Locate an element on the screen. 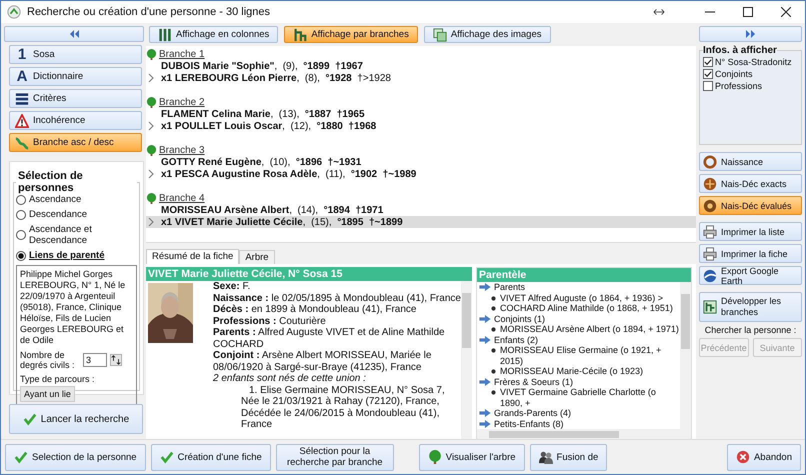 The width and height of the screenshot is (806, 475). view-button: Affichage par branches is located at coordinates (351, 34).